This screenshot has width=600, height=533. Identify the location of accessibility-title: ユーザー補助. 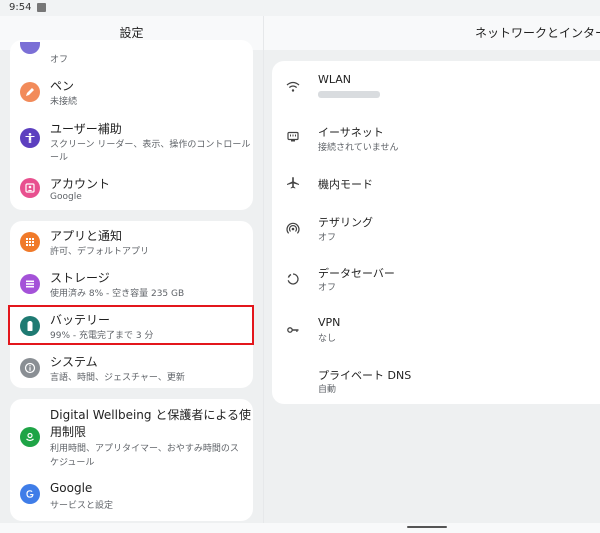
(86, 129).